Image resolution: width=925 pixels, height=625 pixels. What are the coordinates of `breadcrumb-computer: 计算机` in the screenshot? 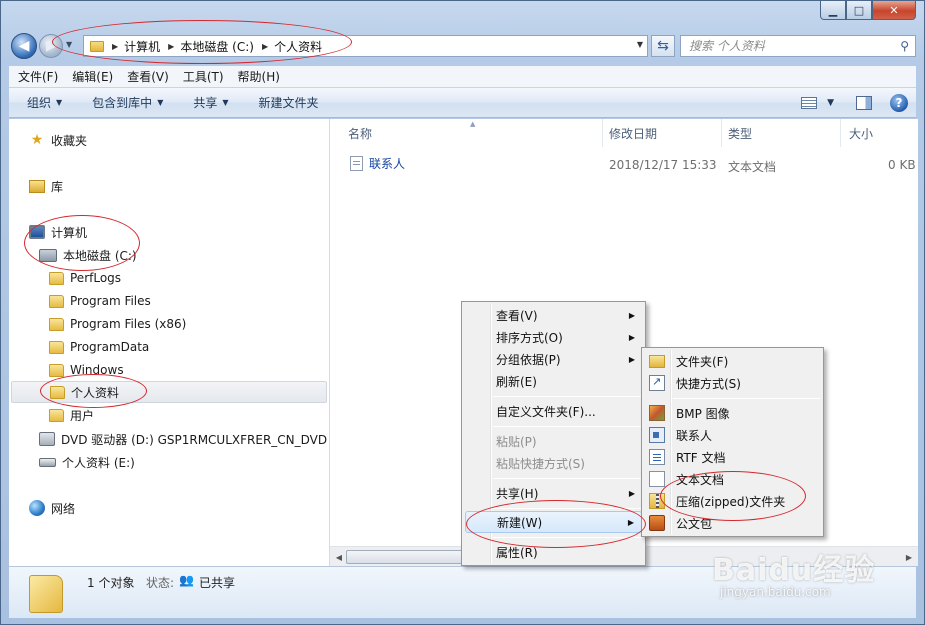 It's located at (142, 46).